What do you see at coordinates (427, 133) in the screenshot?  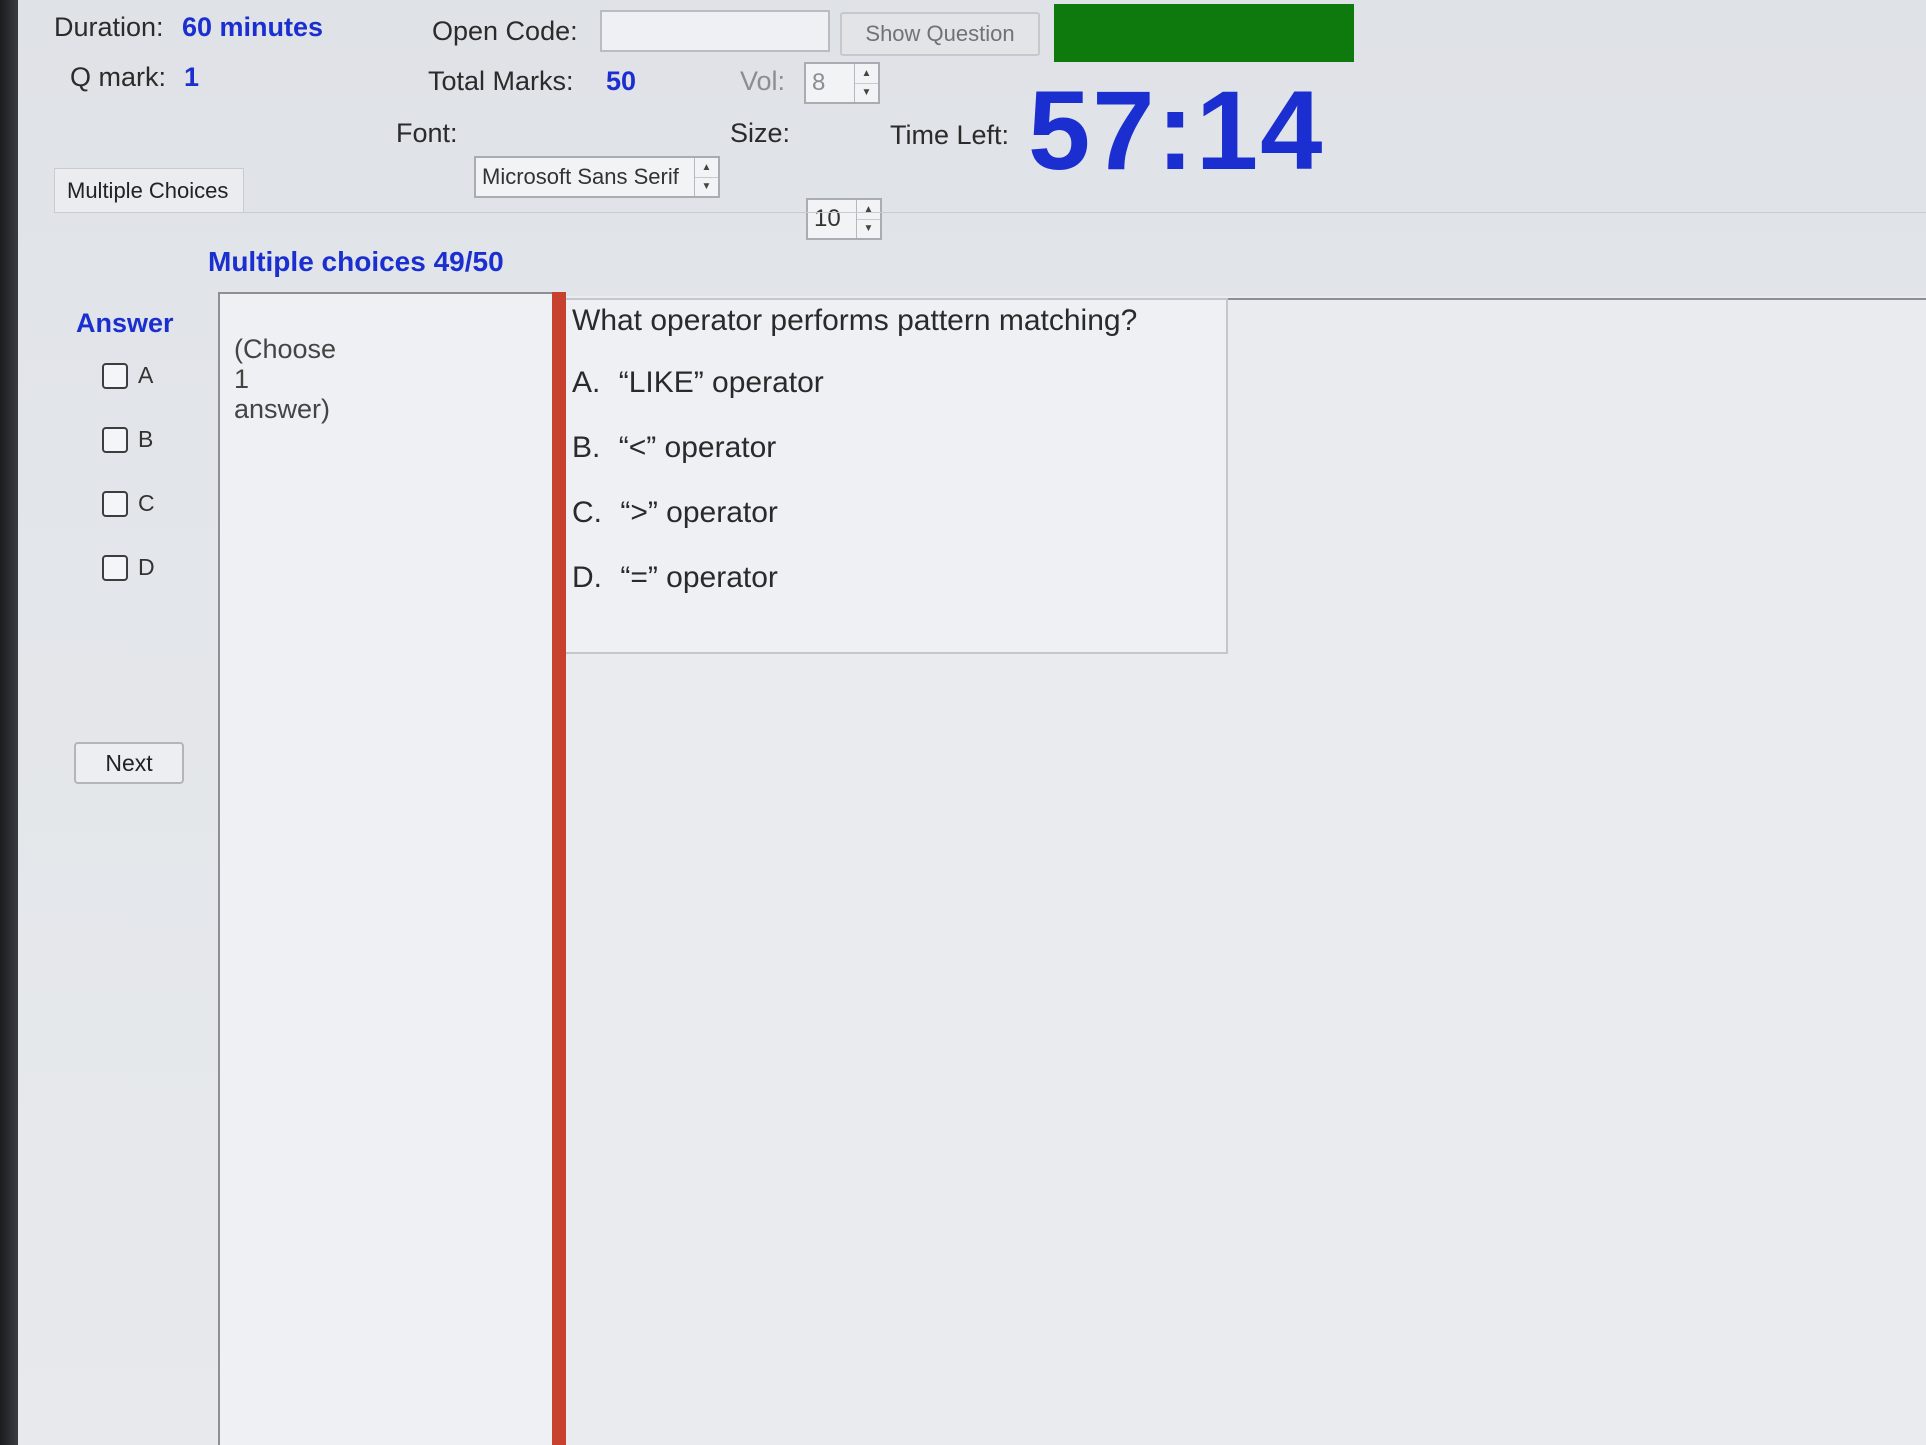 I see `font-label: Font:` at bounding box center [427, 133].